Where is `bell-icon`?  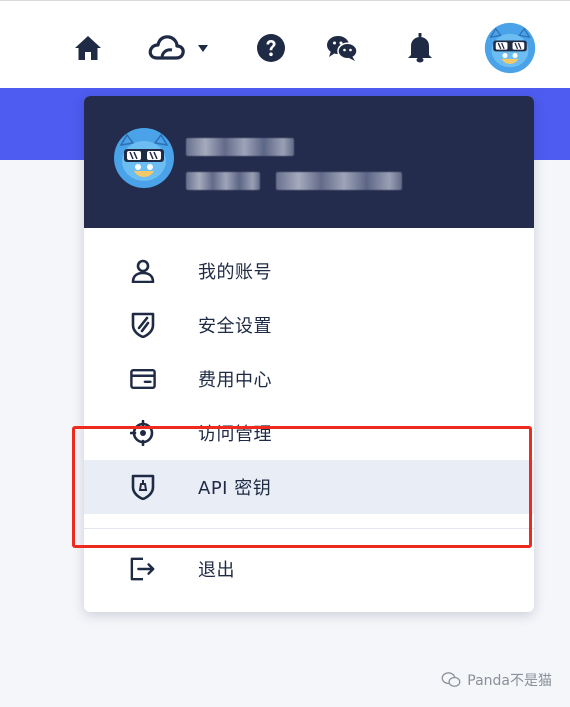
bell-icon is located at coordinates (420, 48).